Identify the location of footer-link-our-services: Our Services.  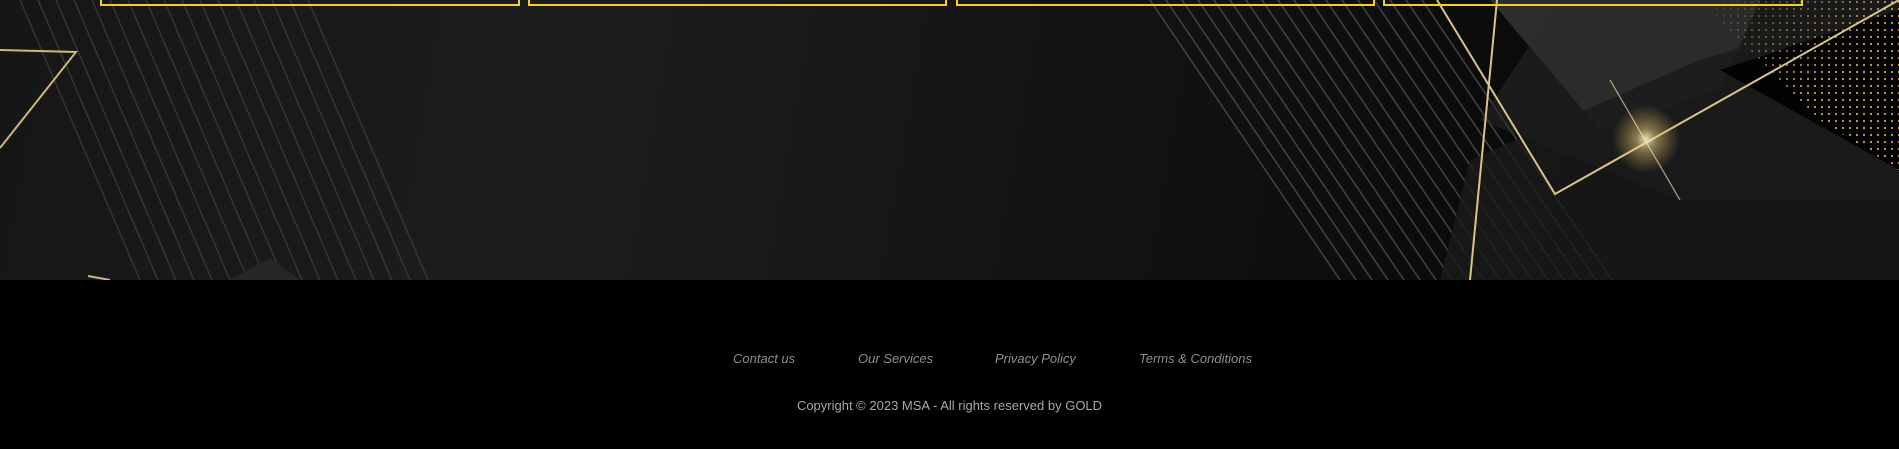
(895, 358).